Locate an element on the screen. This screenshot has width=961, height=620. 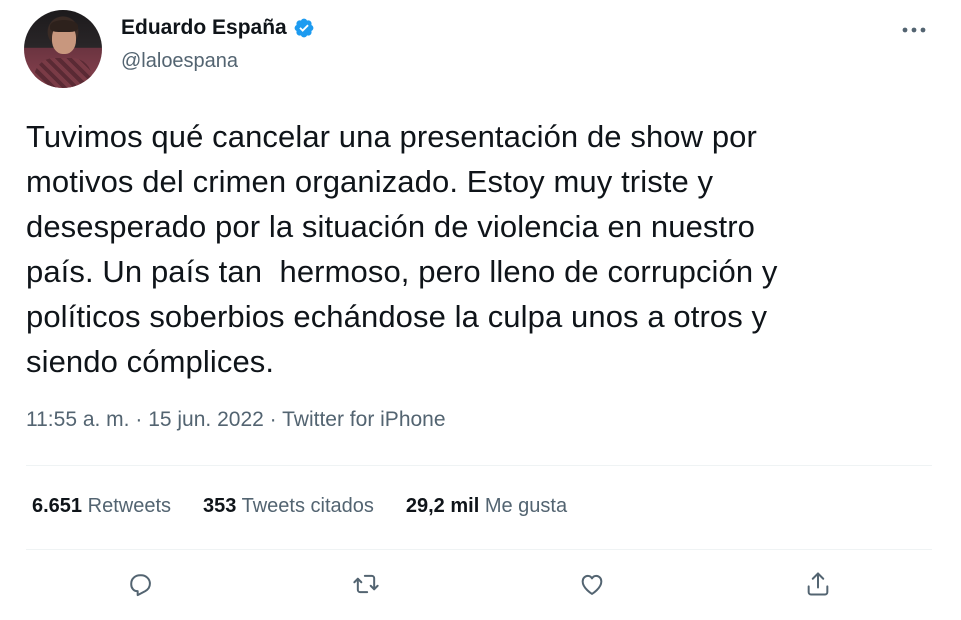
divider-bottom is located at coordinates (479, 549).